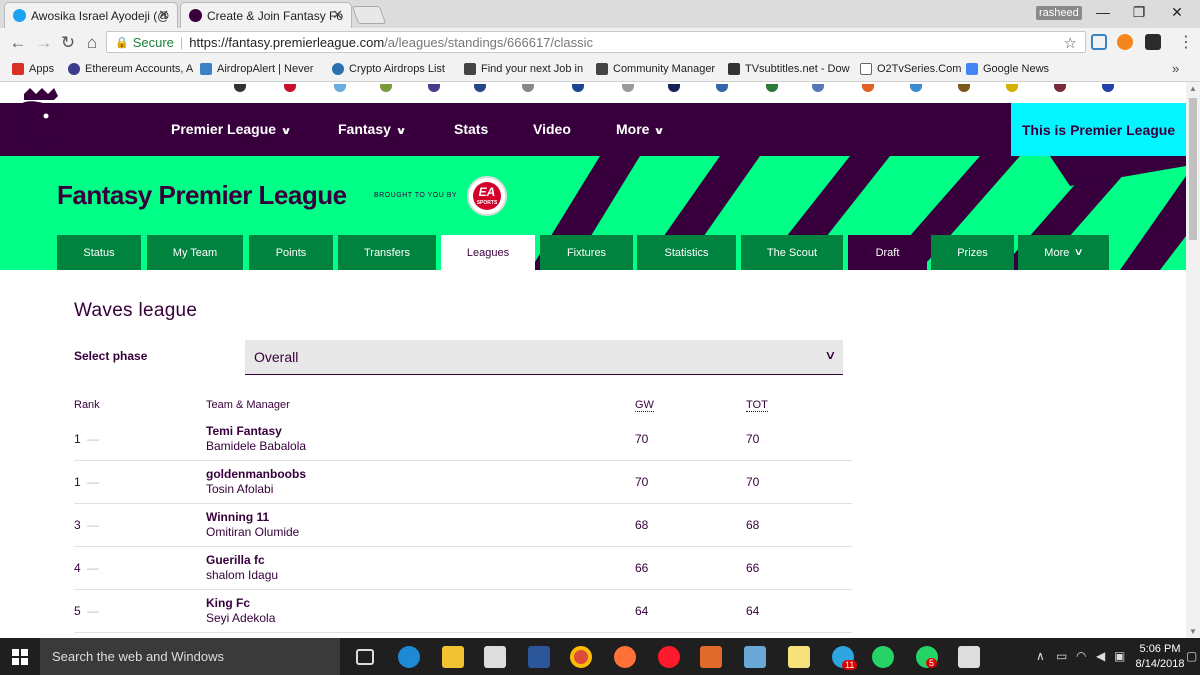  What do you see at coordinates (969, 657) in the screenshot?
I see `photos-icon` at bounding box center [969, 657].